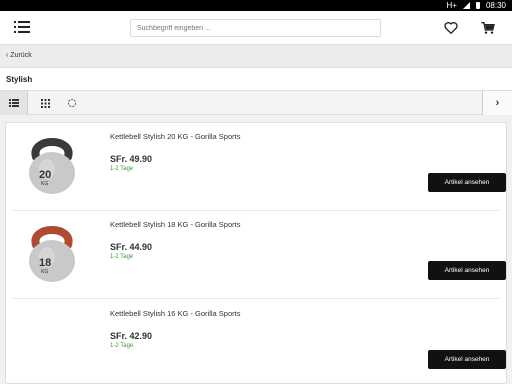 The height and width of the screenshot is (384, 512). Describe the element at coordinates (52, 339) in the screenshot. I see `product-image-placeholder` at that location.